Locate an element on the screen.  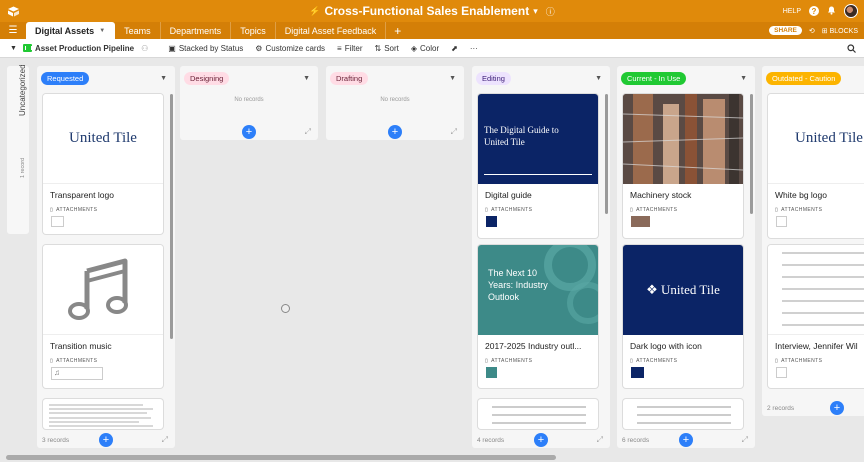
sort-button: ⇅ Sort is located at coordinates (387, 48).